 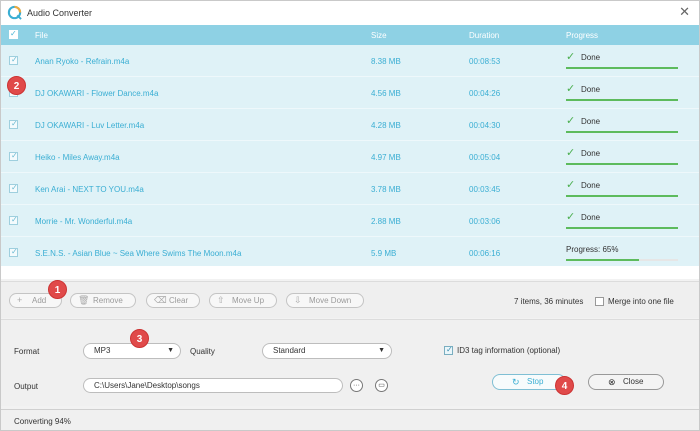 I want to click on progress-status: Progress: 65%, so click(x=592, y=249).